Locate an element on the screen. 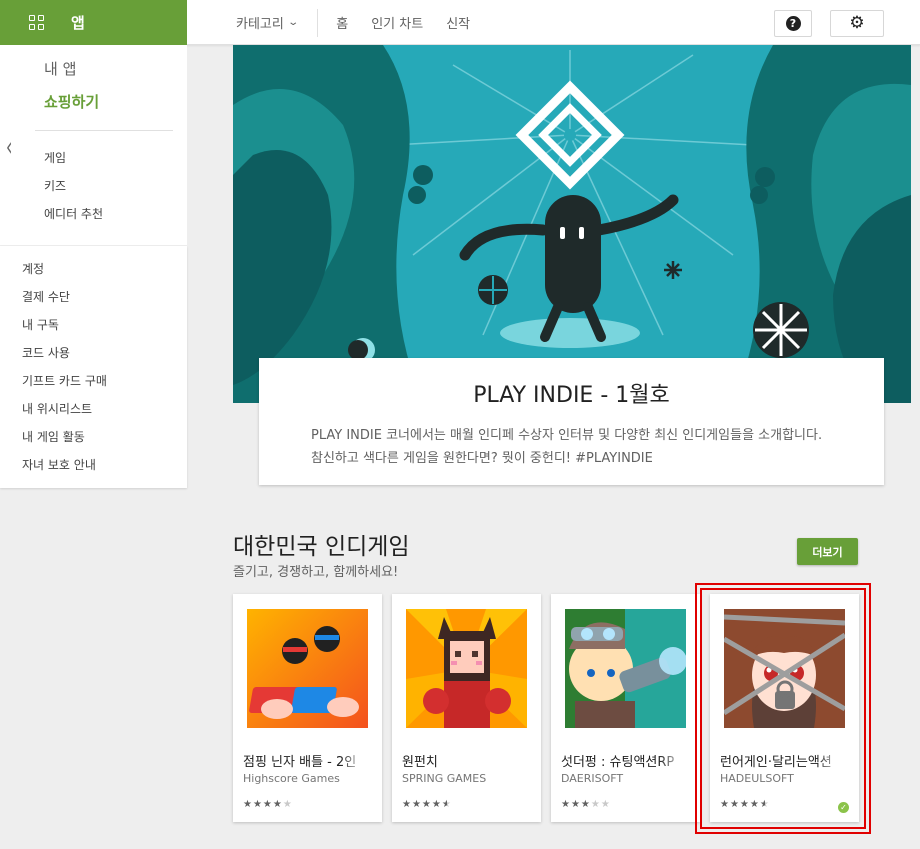 The image size is (920, 849). app-card: 섯더펑 : 슈팅액션RP DAERISOFT ★★★★★ is located at coordinates (625, 708).